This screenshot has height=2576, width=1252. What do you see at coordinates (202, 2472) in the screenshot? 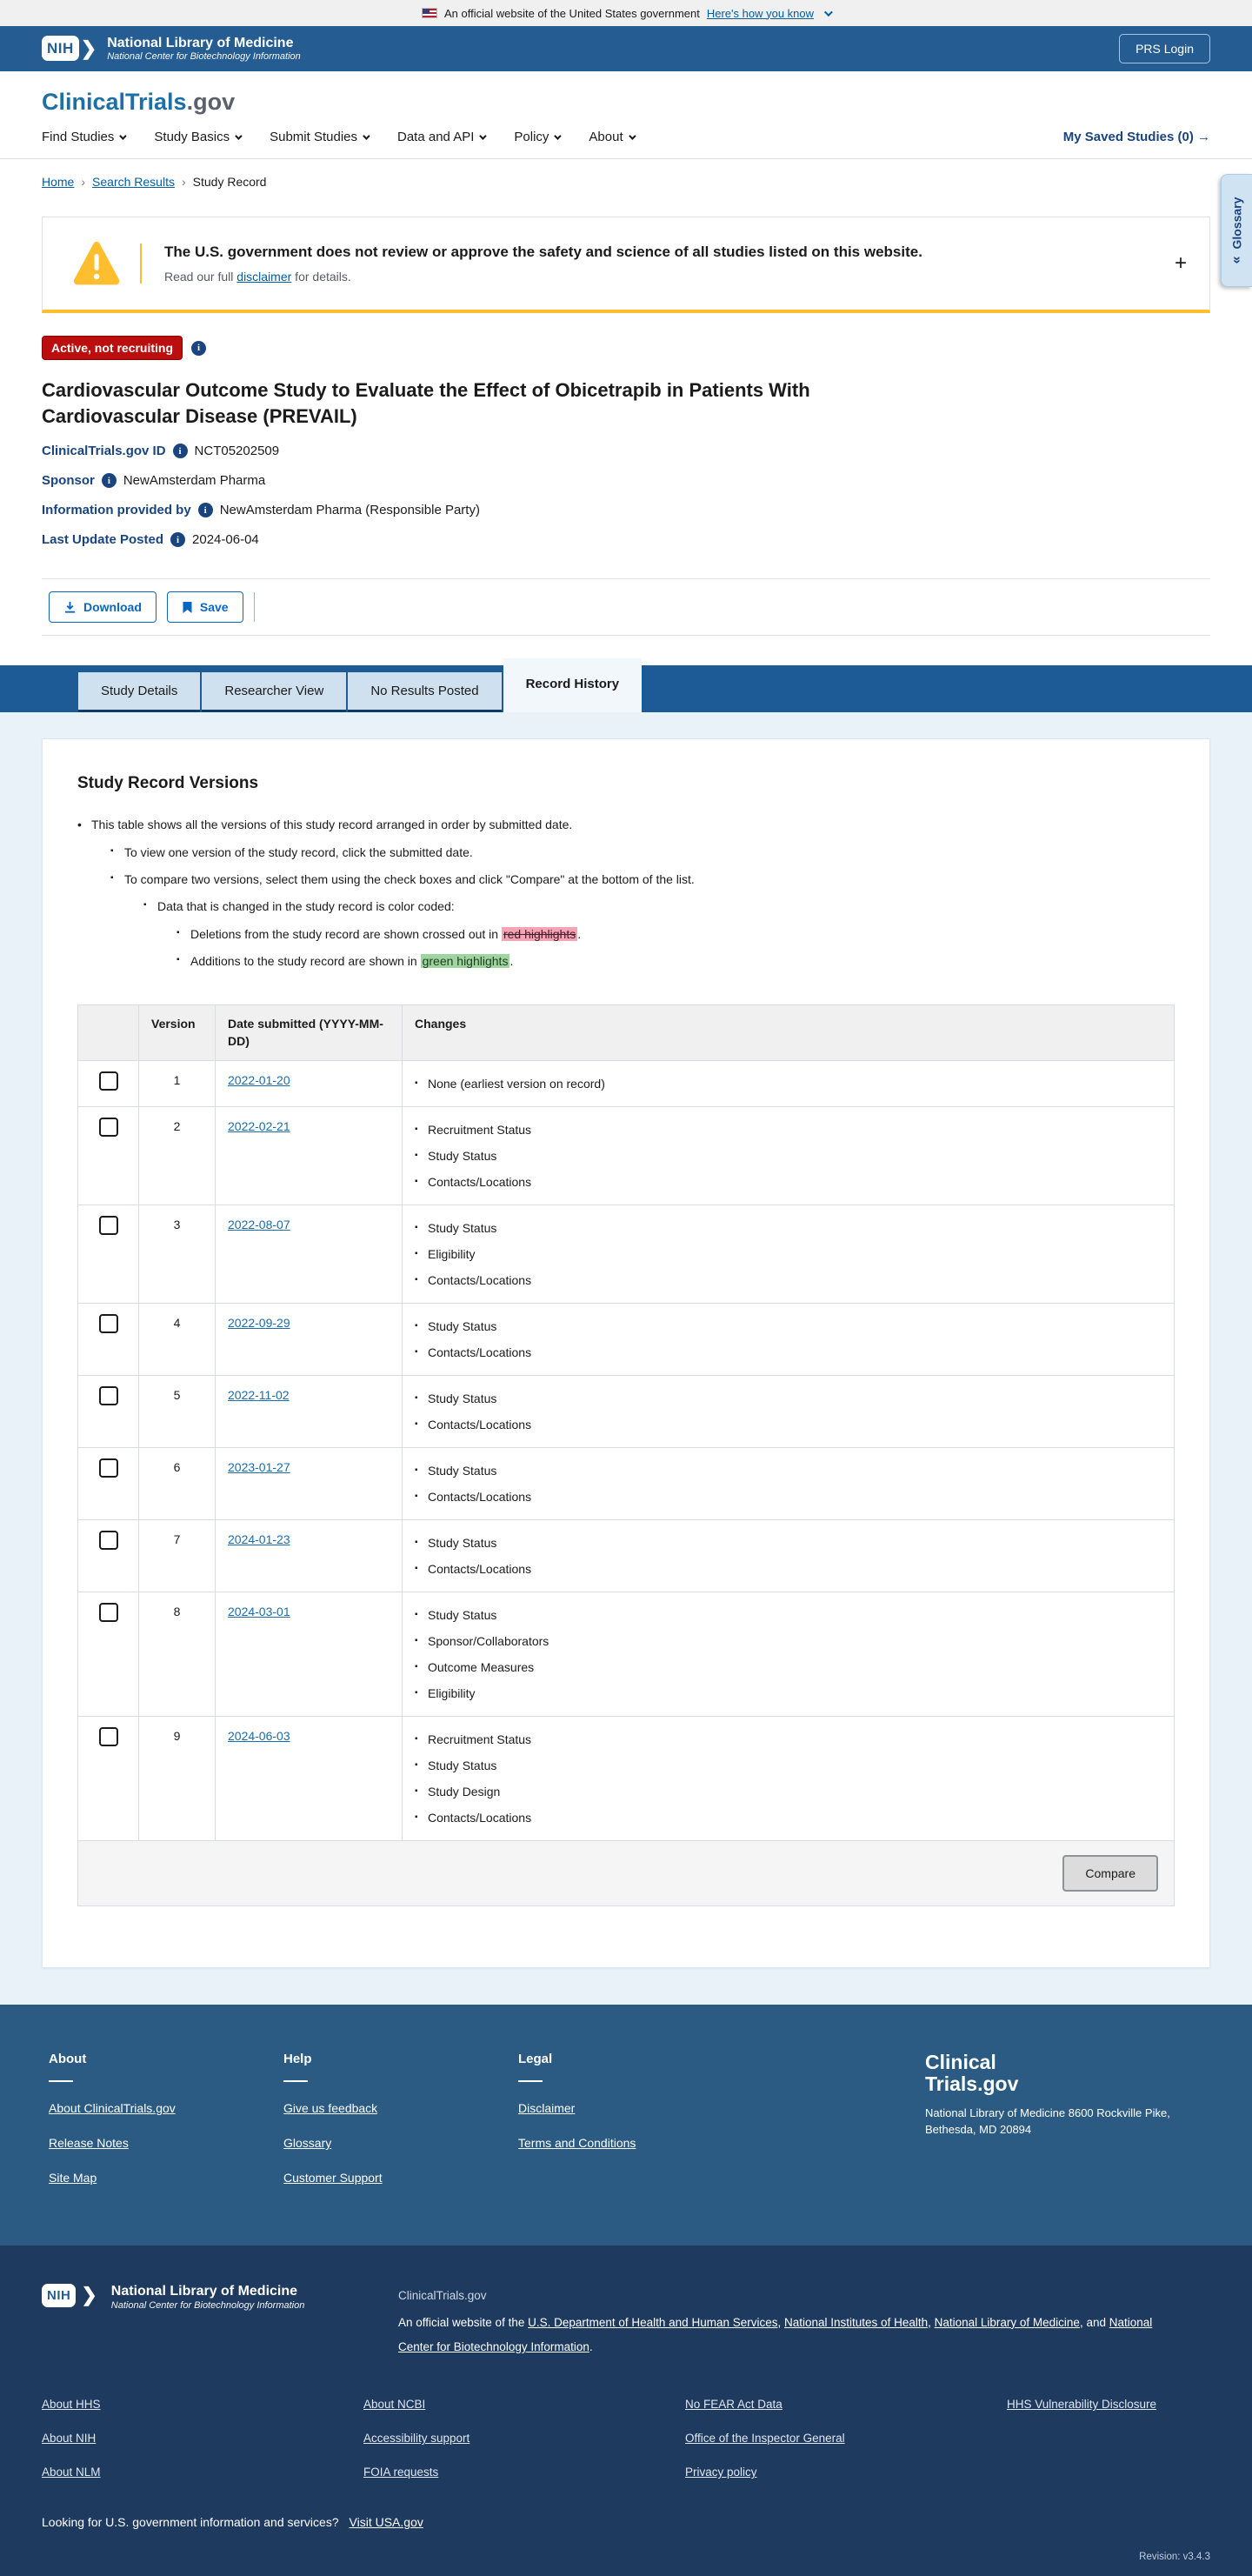
I see `subfooter-link: About NLM` at bounding box center [202, 2472].